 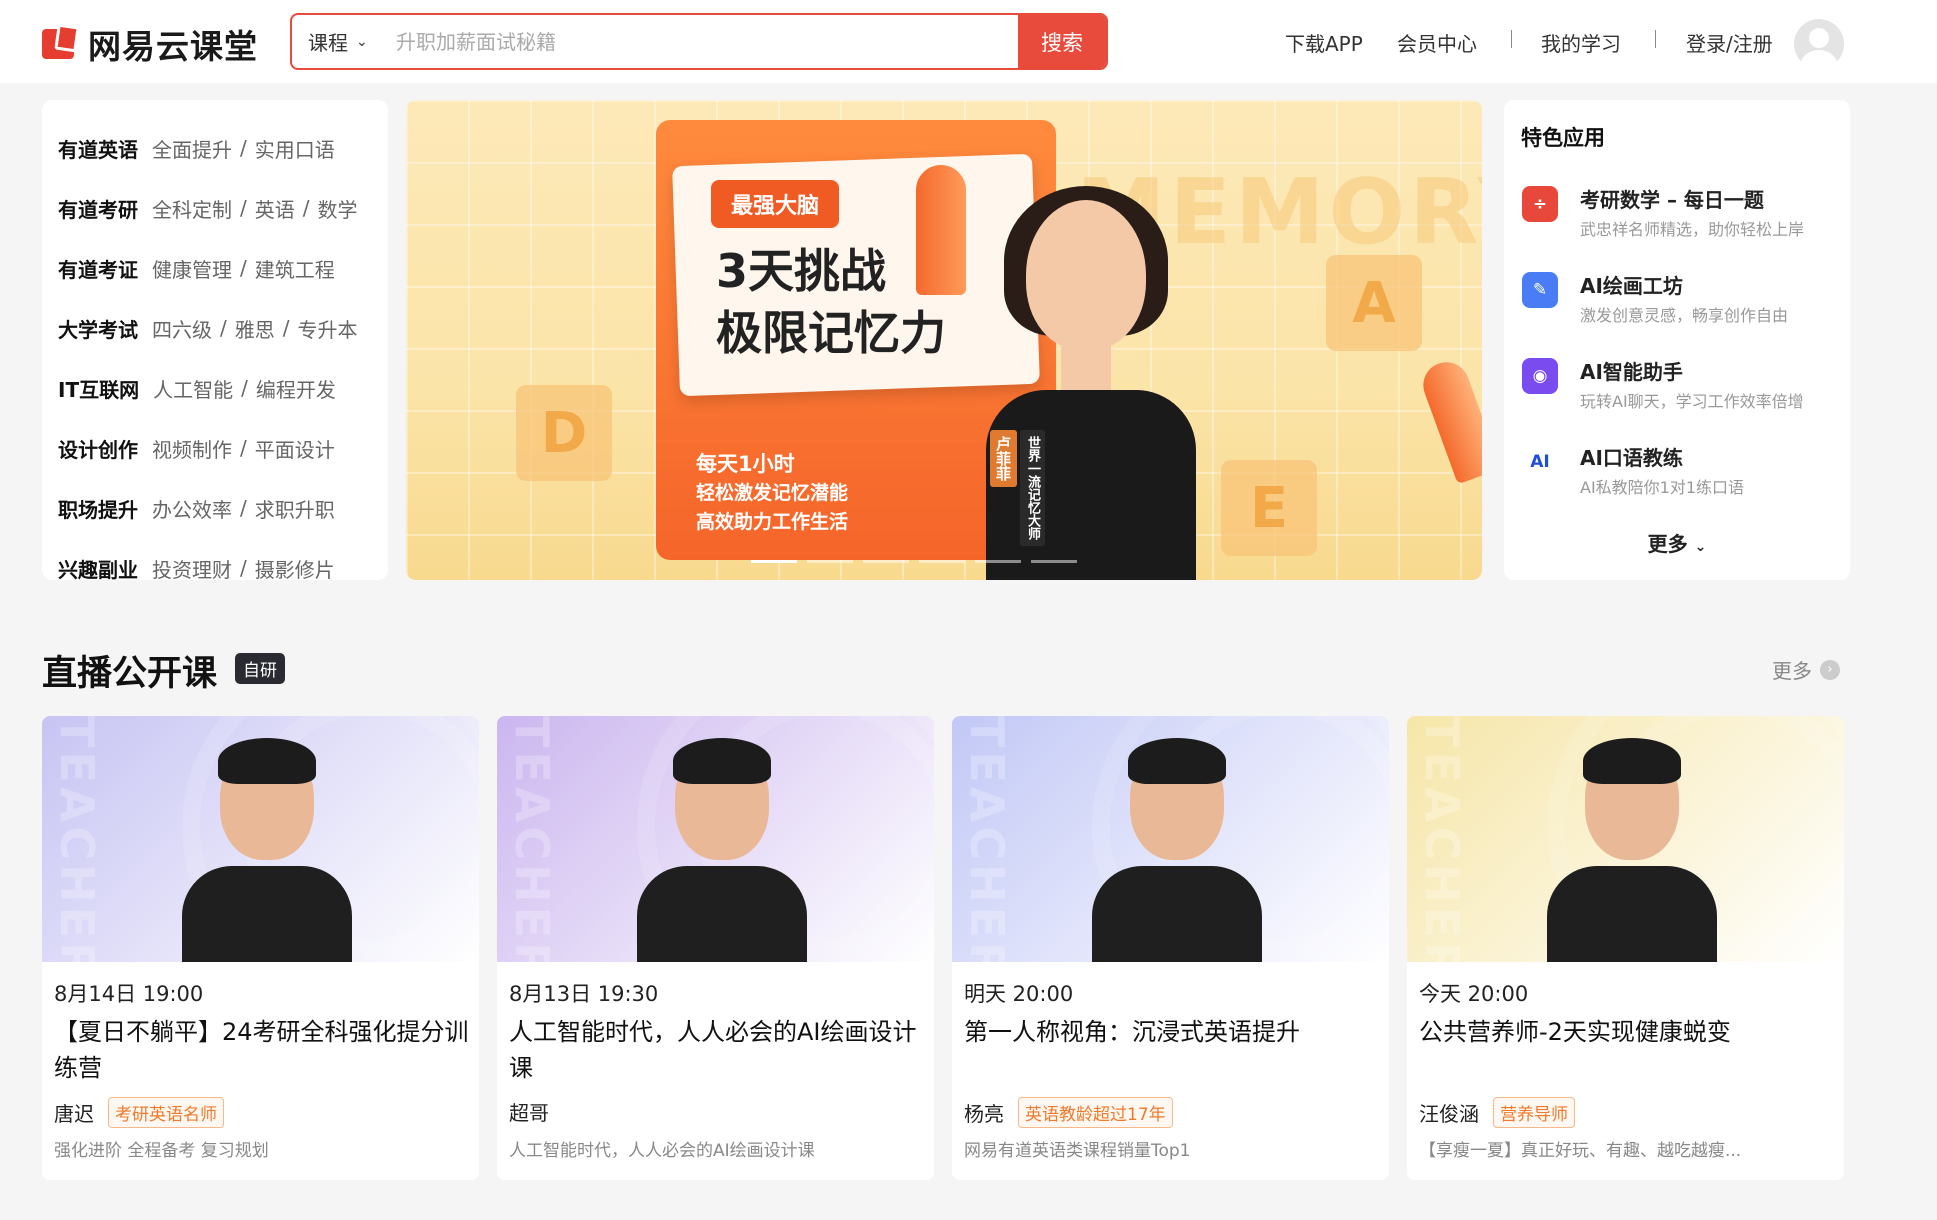 I want to click on category-main-link: 有道考证, so click(x=98, y=268).